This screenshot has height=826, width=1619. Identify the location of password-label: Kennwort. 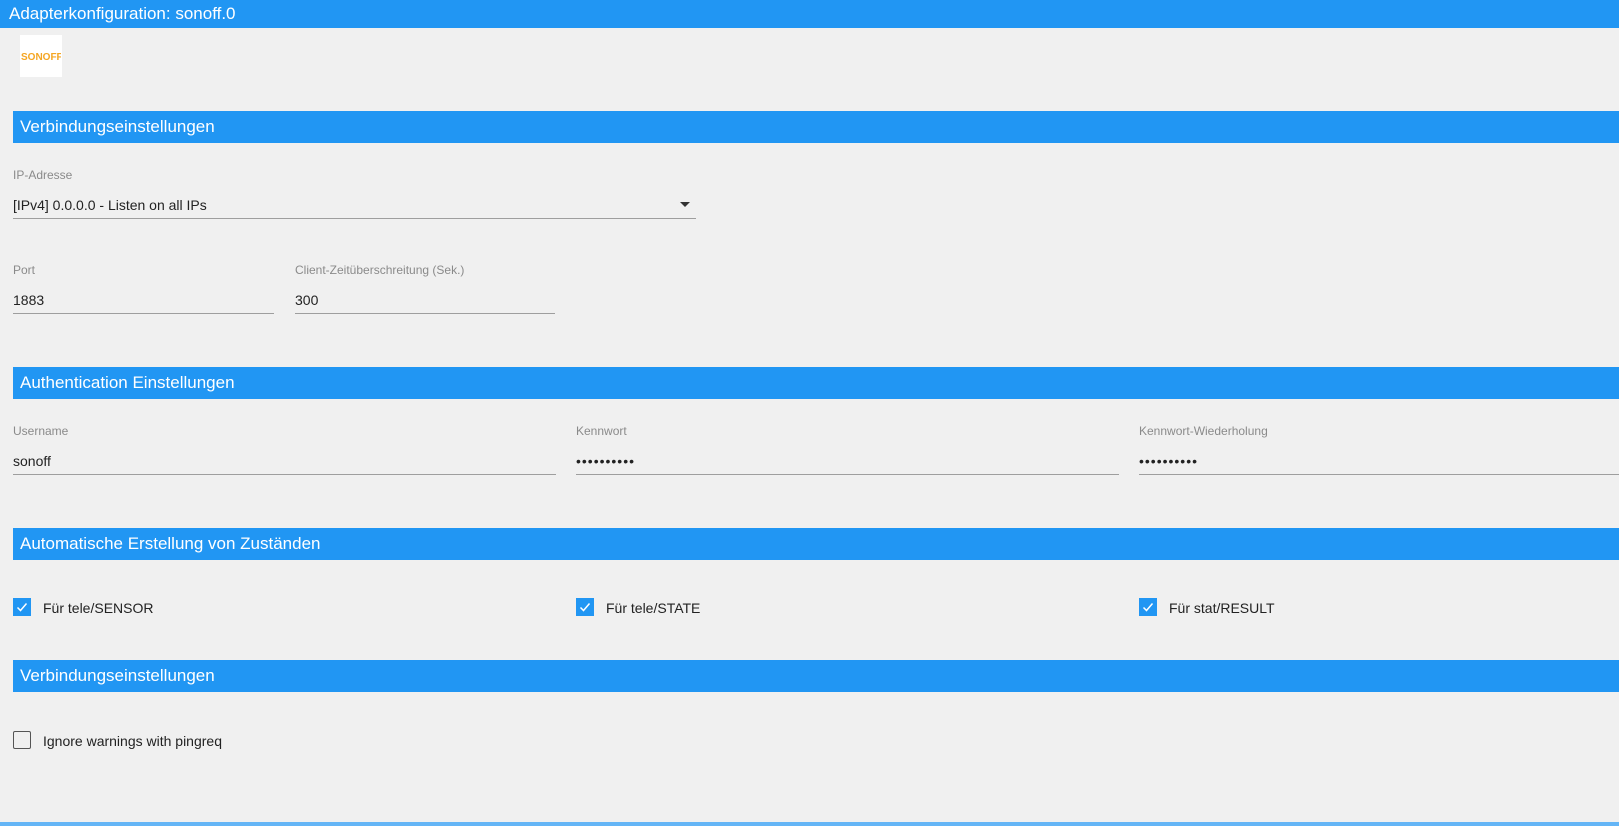
(601, 431).